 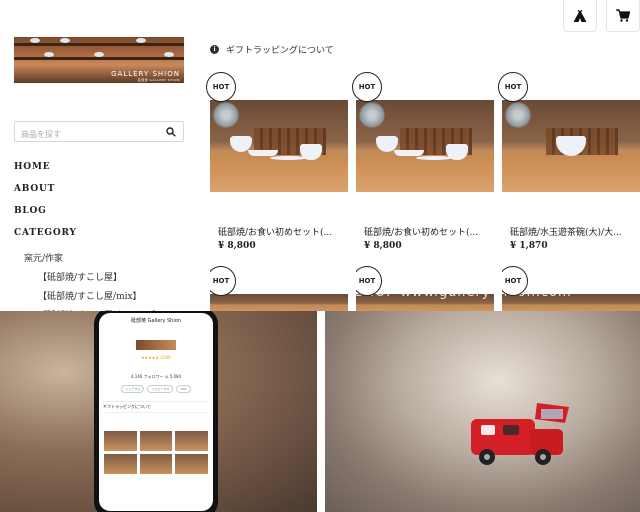 What do you see at coordinates (87, 278) in the screenshot?
I see `nav-sub-item: 【砥部焼/すこし屋】` at bounding box center [87, 278].